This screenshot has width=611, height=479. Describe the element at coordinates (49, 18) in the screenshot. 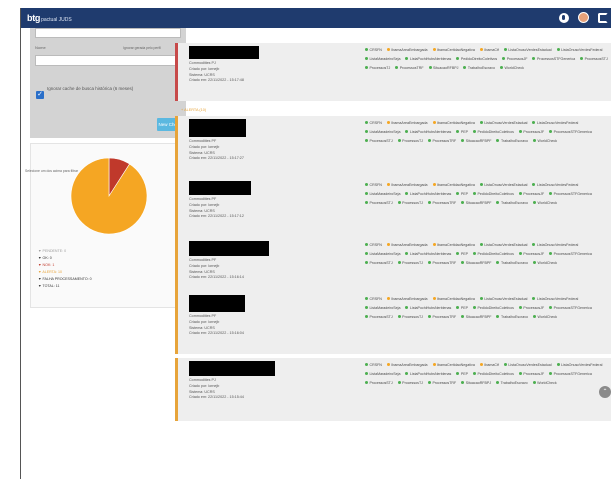

I see `brand-logo: btg pactual JUDS` at that location.